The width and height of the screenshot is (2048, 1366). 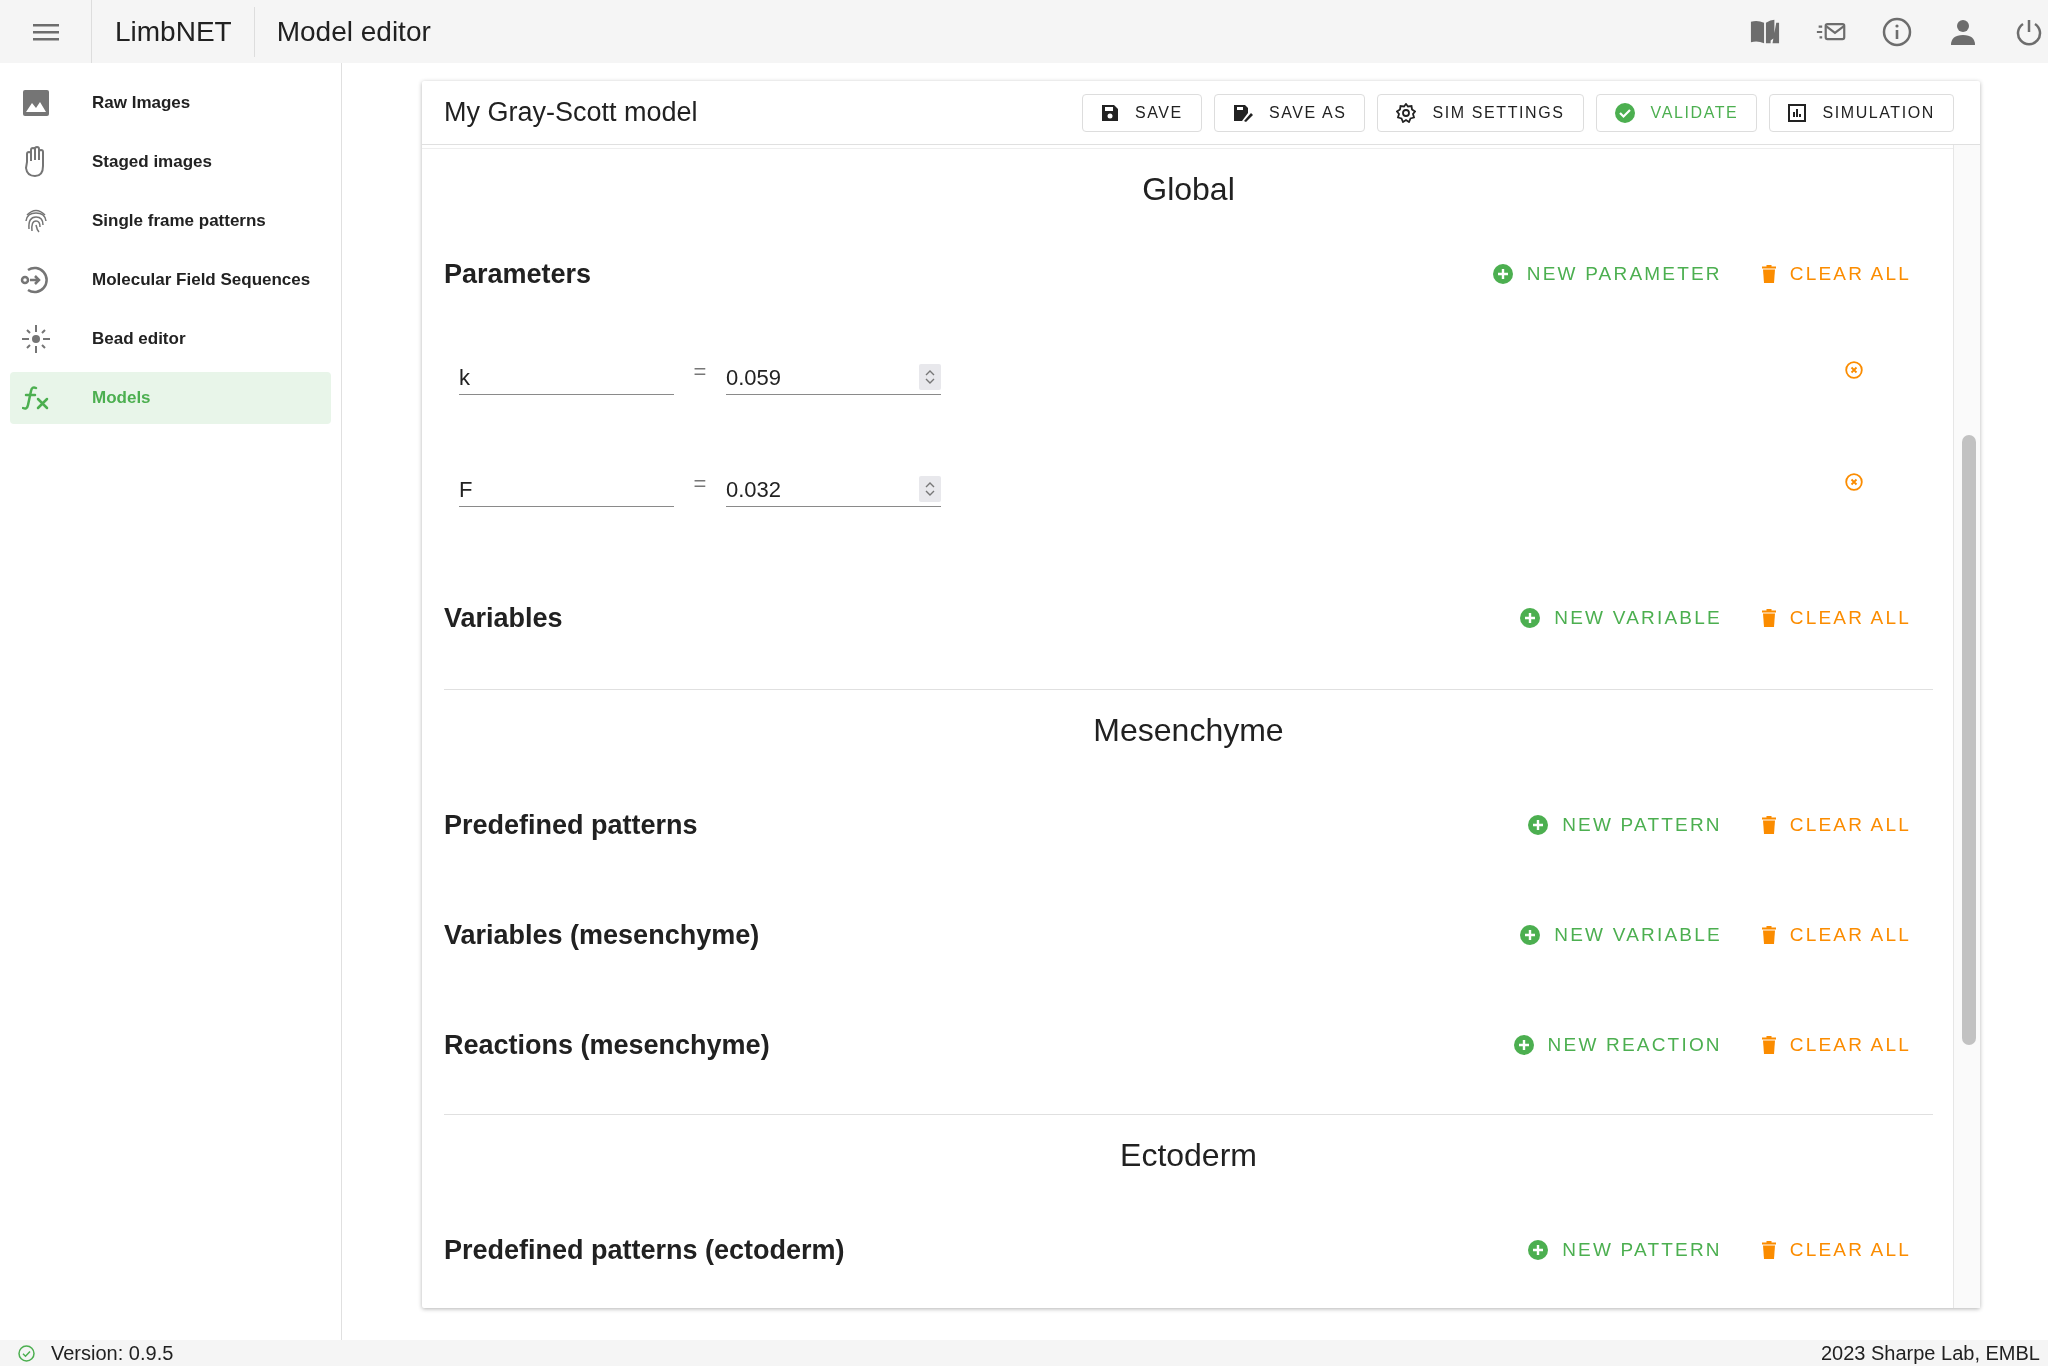 I want to click on parameter-value-field: 0.059, so click(x=819, y=374).